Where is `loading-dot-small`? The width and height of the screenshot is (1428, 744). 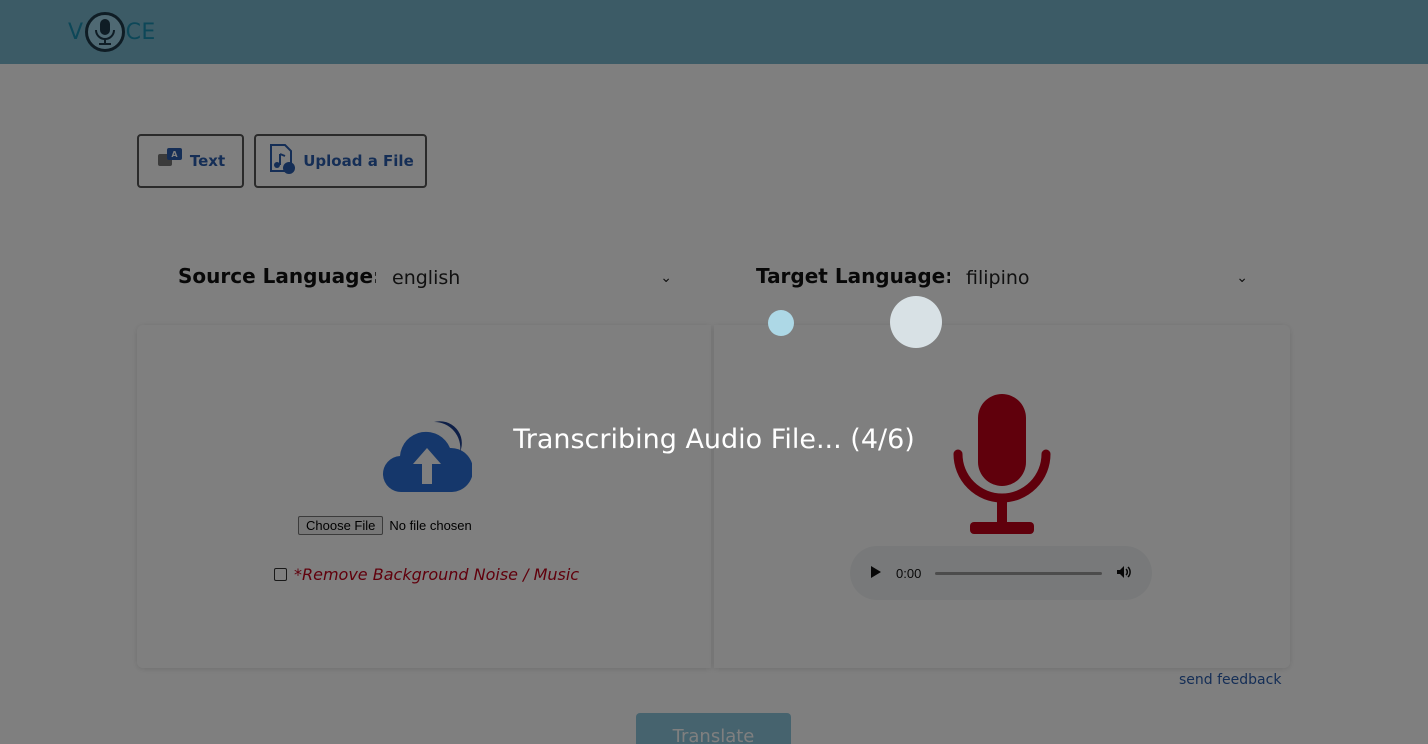 loading-dot-small is located at coordinates (781, 323).